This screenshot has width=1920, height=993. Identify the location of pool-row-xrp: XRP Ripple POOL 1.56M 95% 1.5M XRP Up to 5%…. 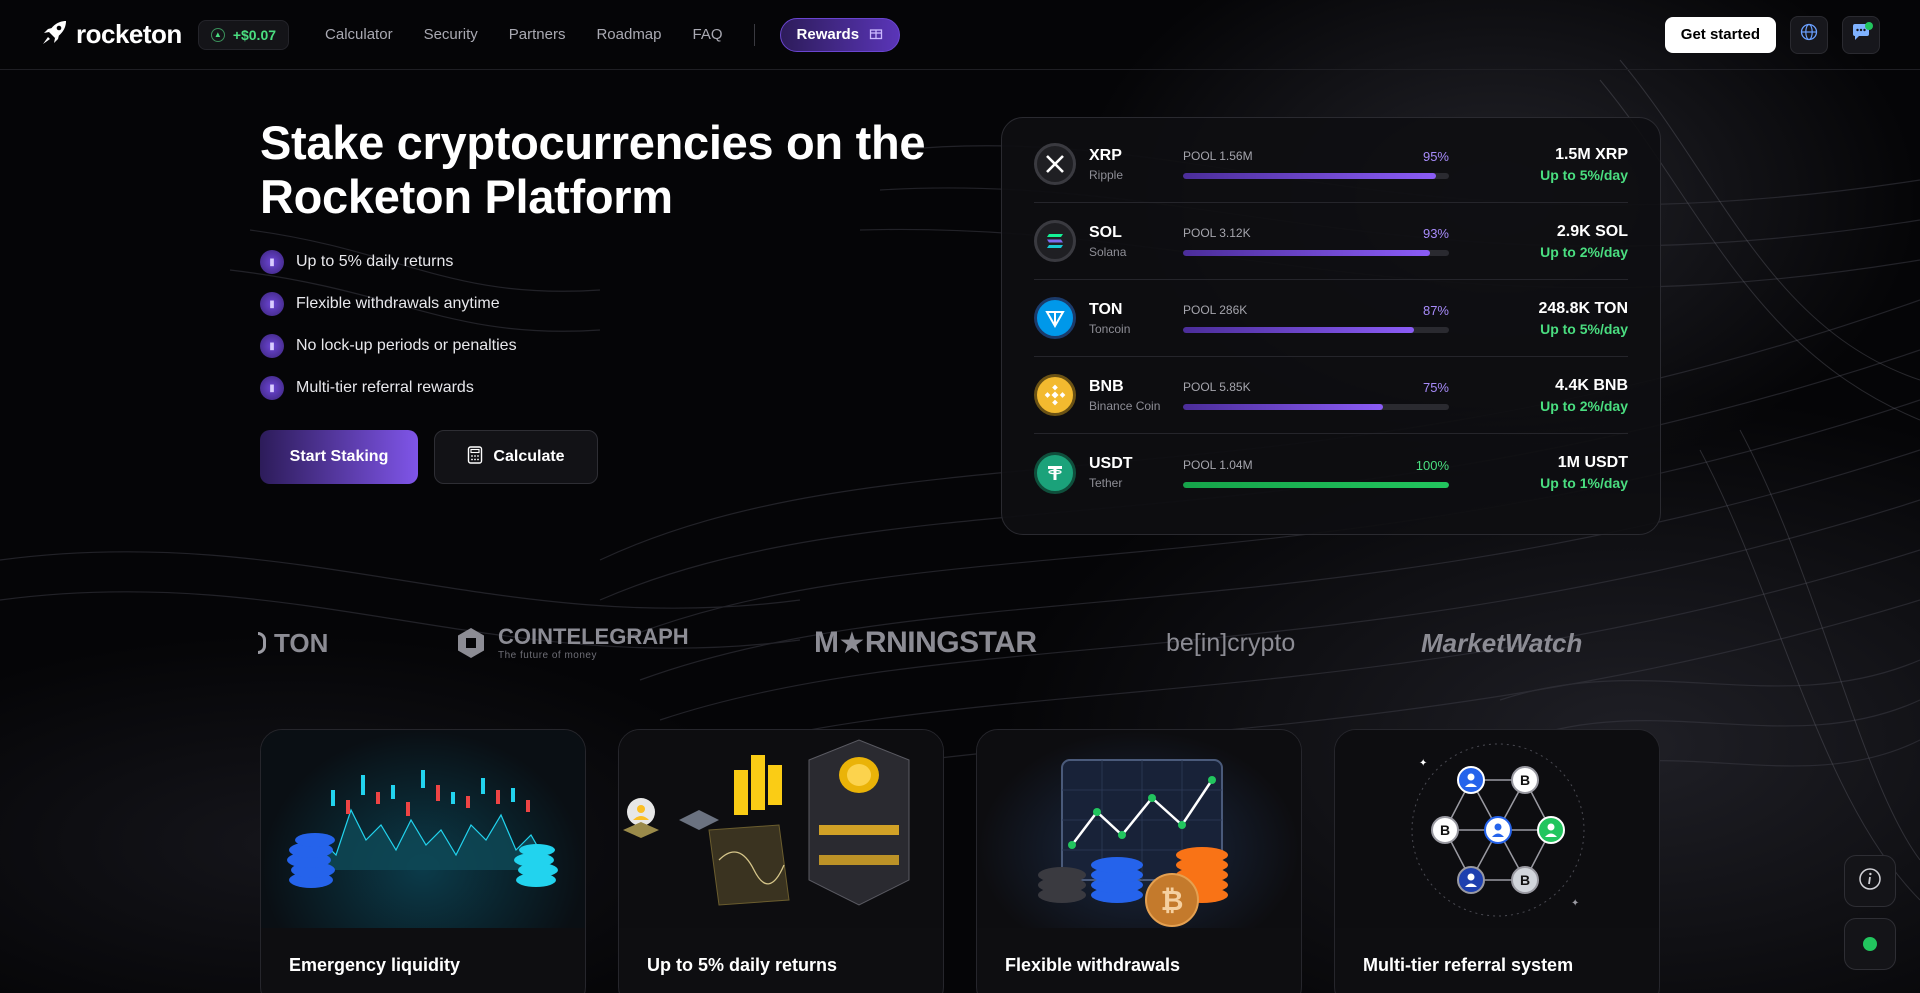
(1331, 164).